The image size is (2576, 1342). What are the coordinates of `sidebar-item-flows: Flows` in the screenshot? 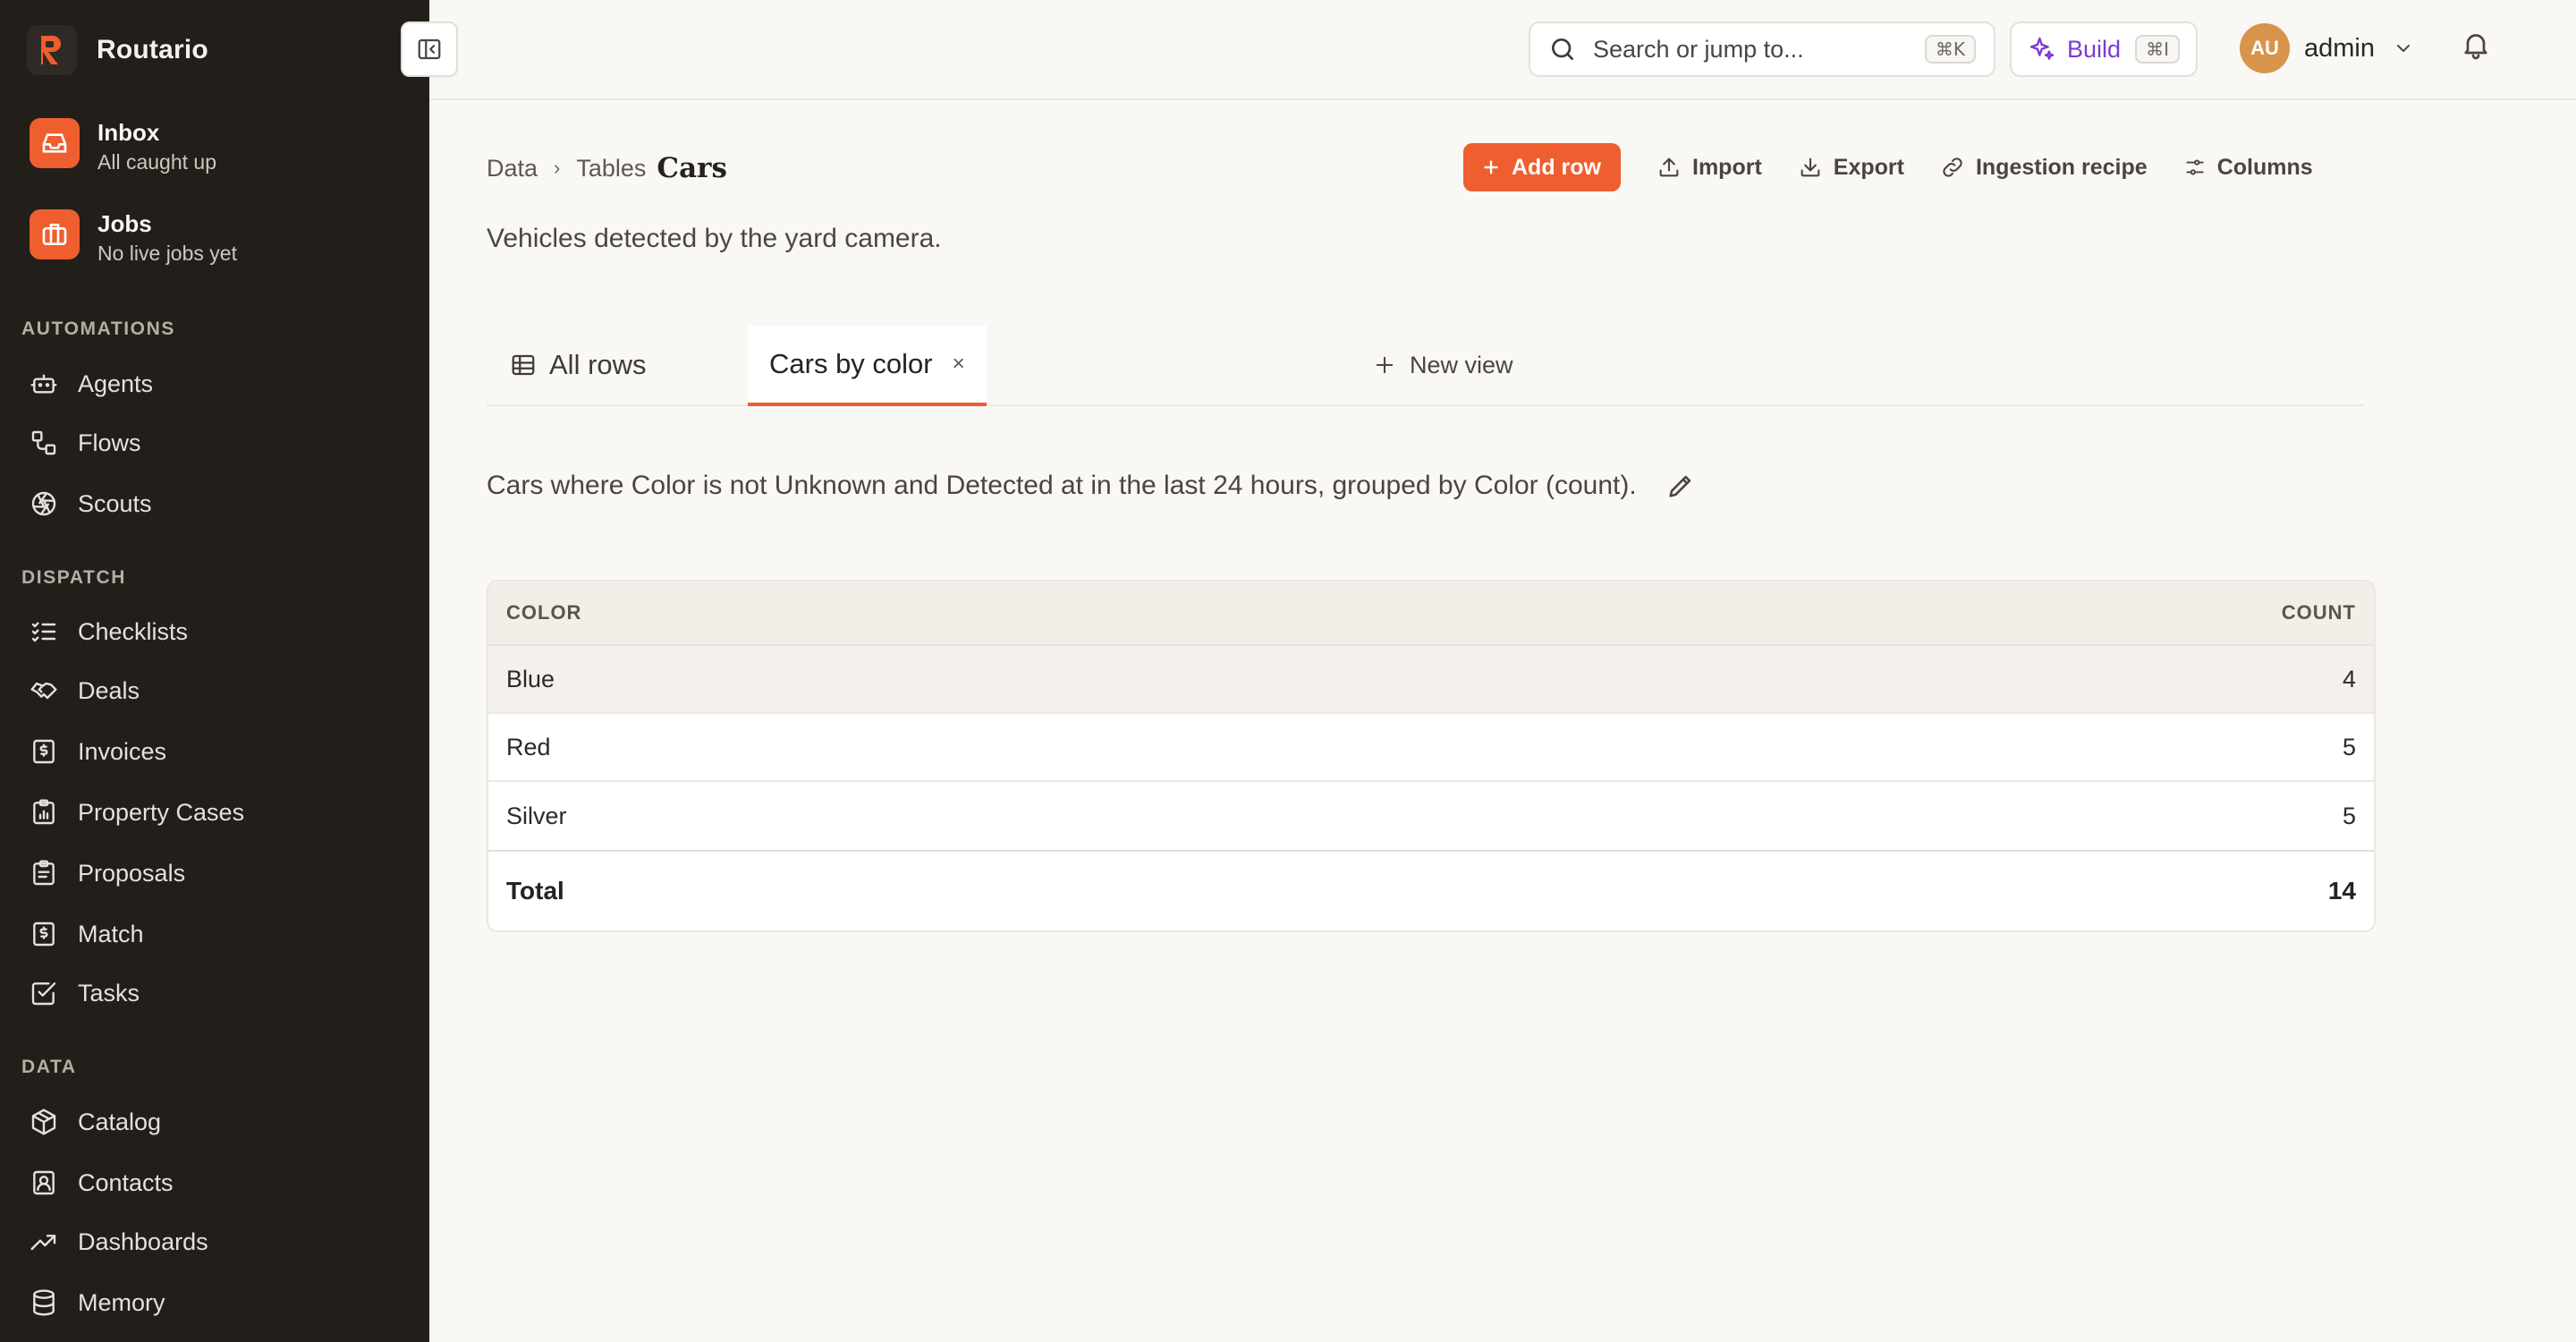 It's located at (85, 443).